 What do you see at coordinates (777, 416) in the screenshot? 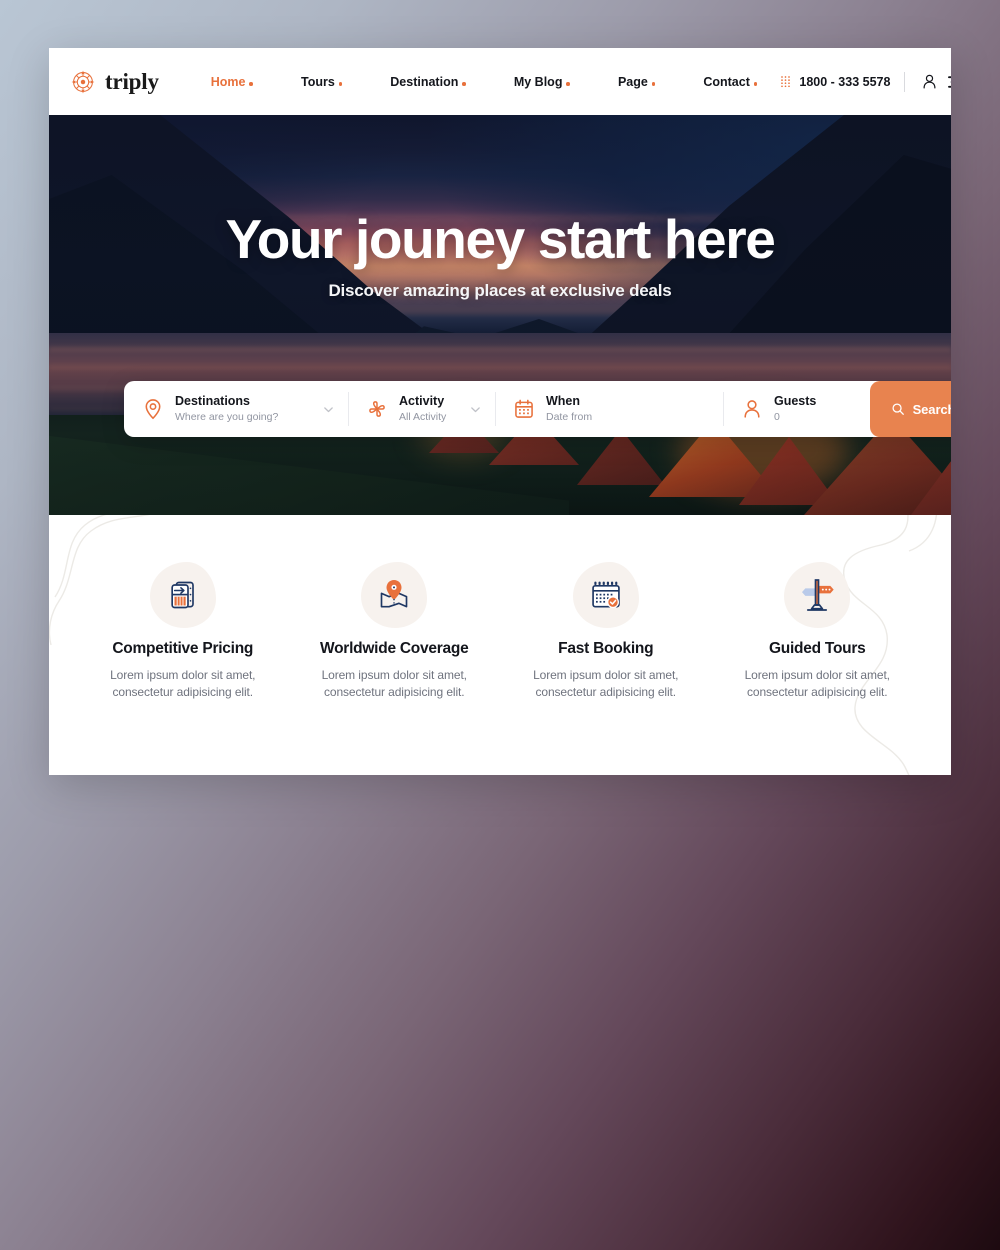
I see `search-field-value: 0` at bounding box center [777, 416].